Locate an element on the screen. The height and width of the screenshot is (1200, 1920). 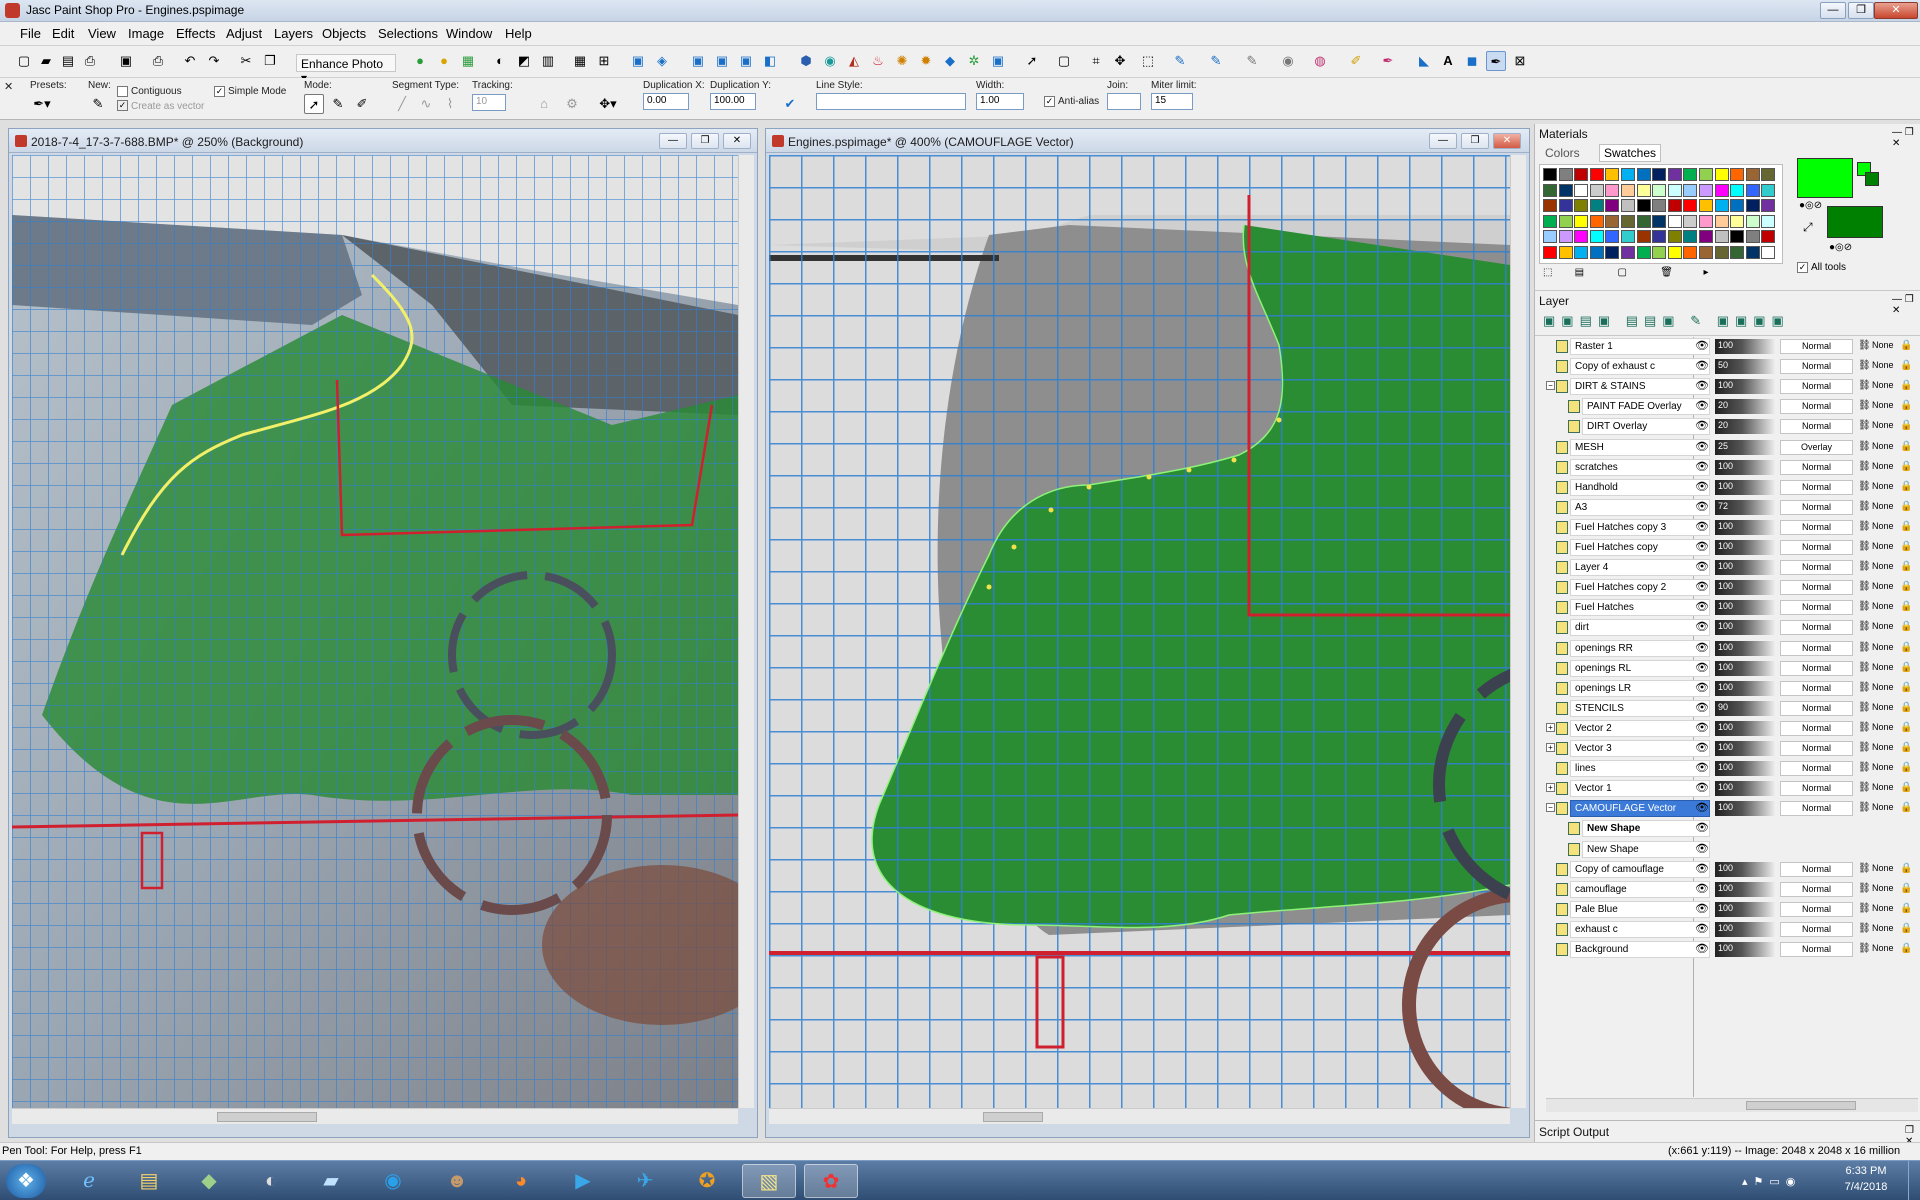
layer-name: Vector 3 is located at coordinates (1640, 748).